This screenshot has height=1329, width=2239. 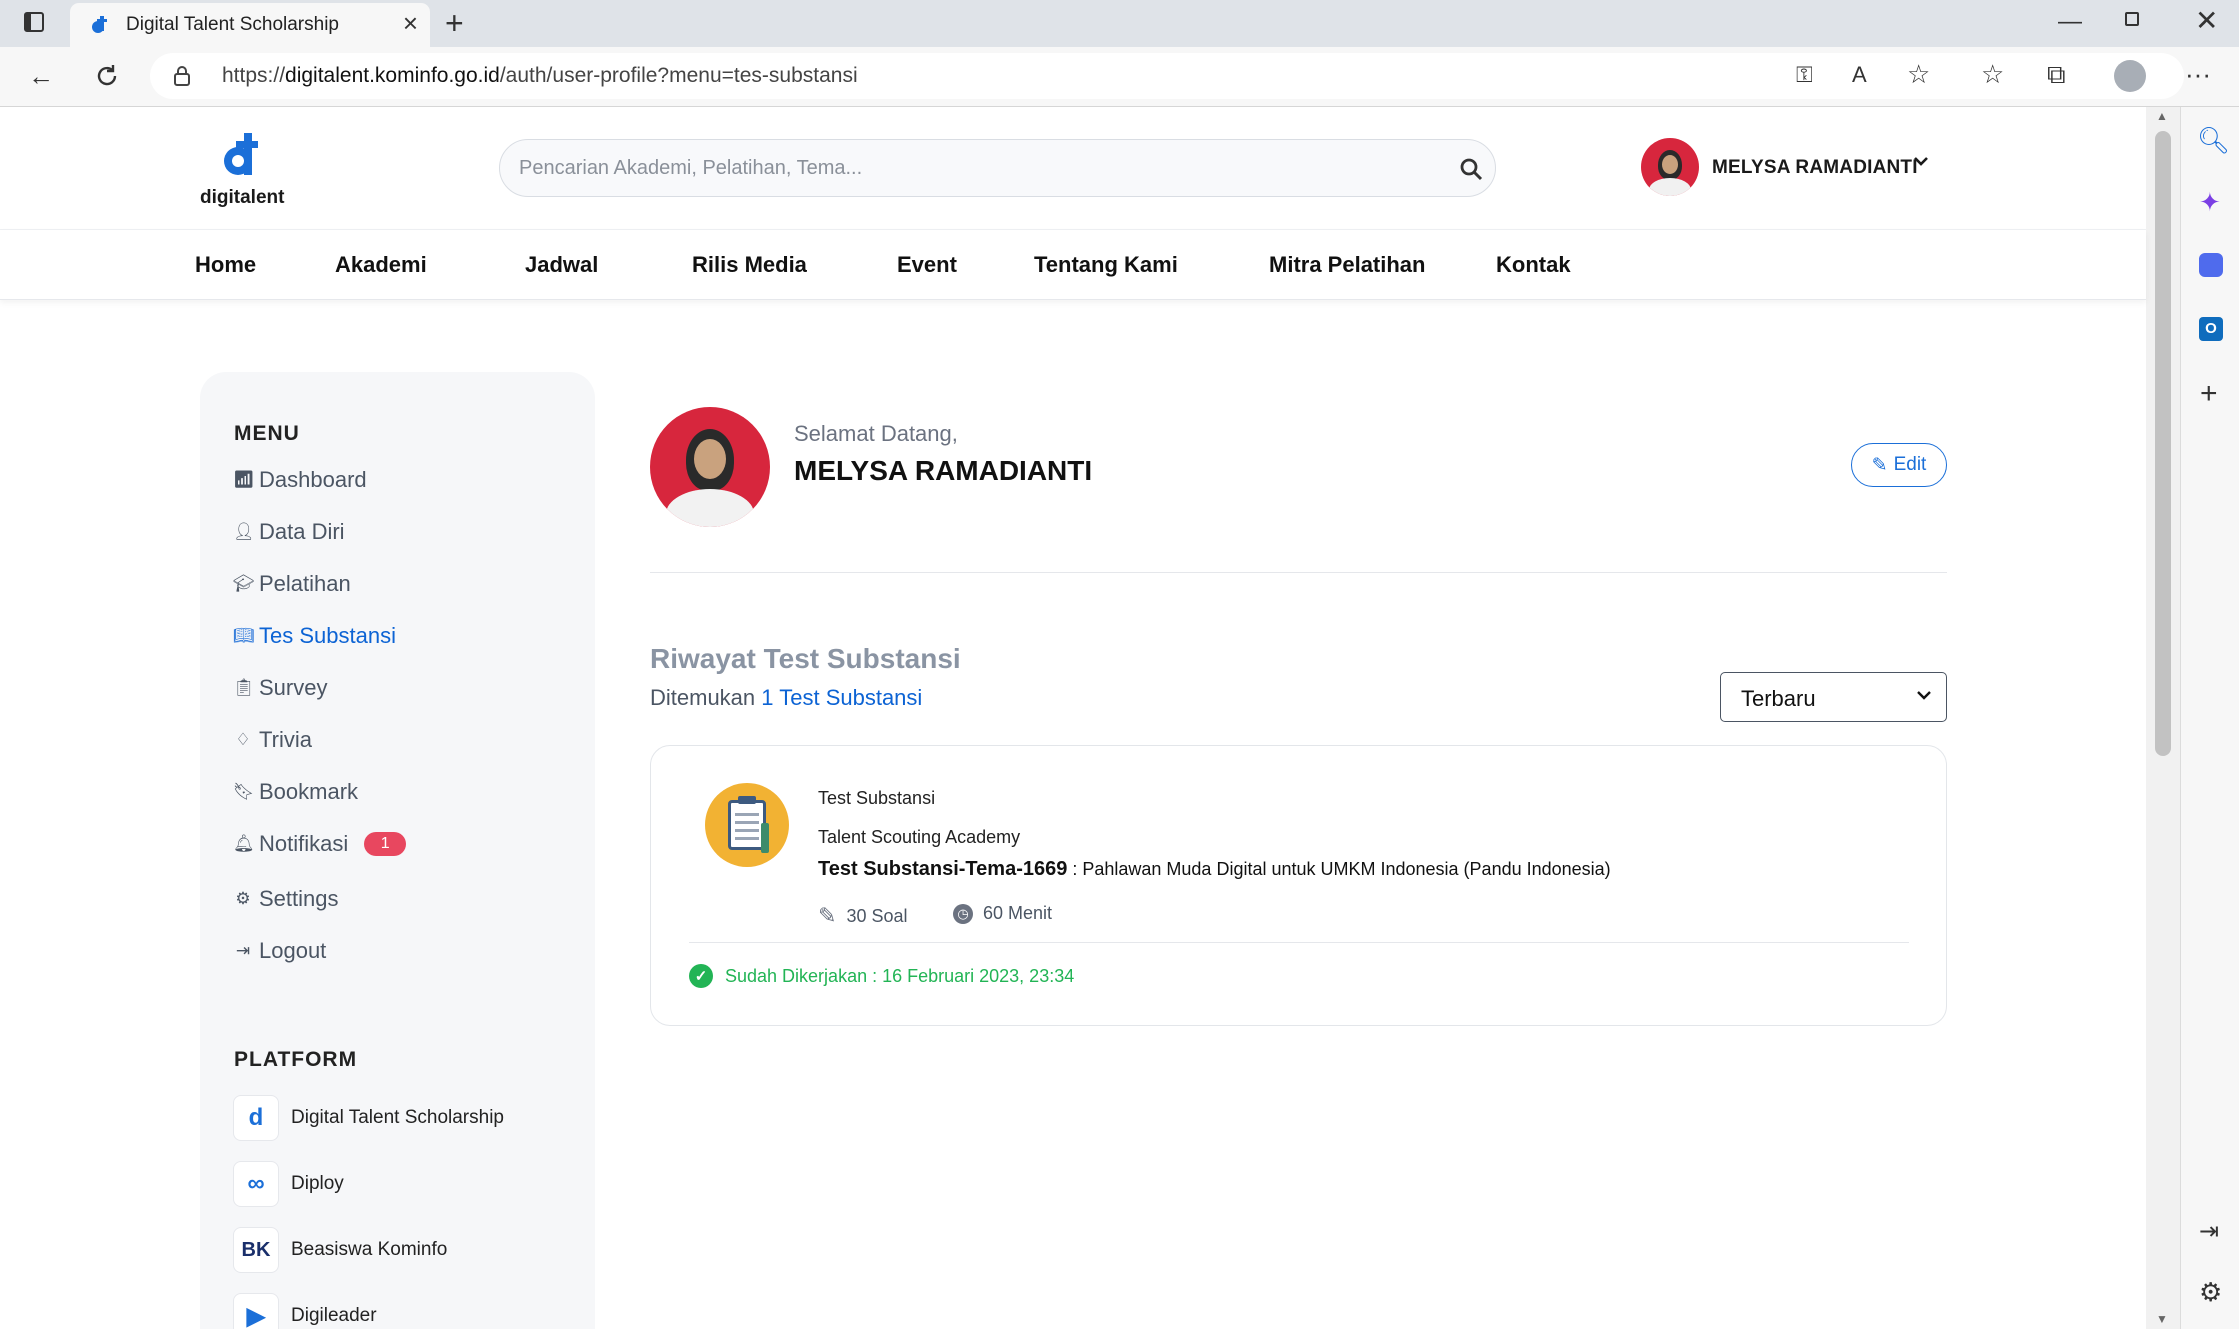 What do you see at coordinates (863, 915) in the screenshot?
I see `test-question-count: ✎ 30 Soal` at bounding box center [863, 915].